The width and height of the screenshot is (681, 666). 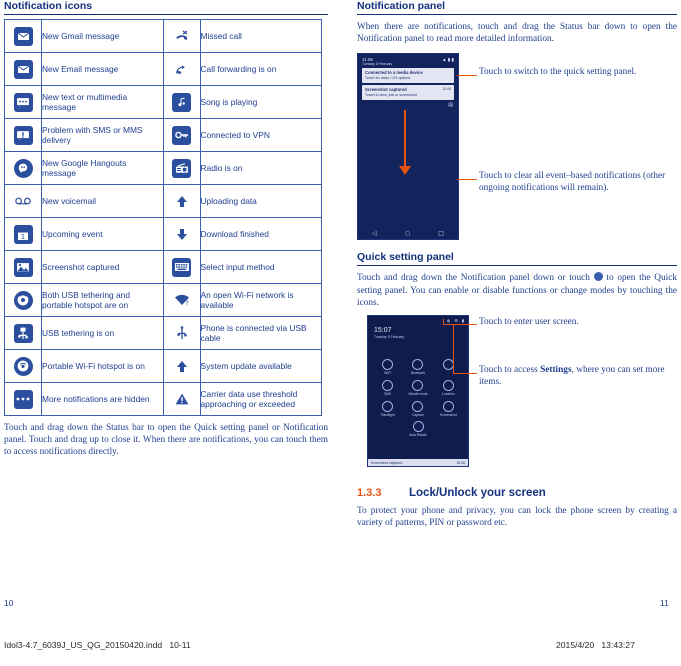 I want to click on sms-tile-icon, so click(x=388, y=386).